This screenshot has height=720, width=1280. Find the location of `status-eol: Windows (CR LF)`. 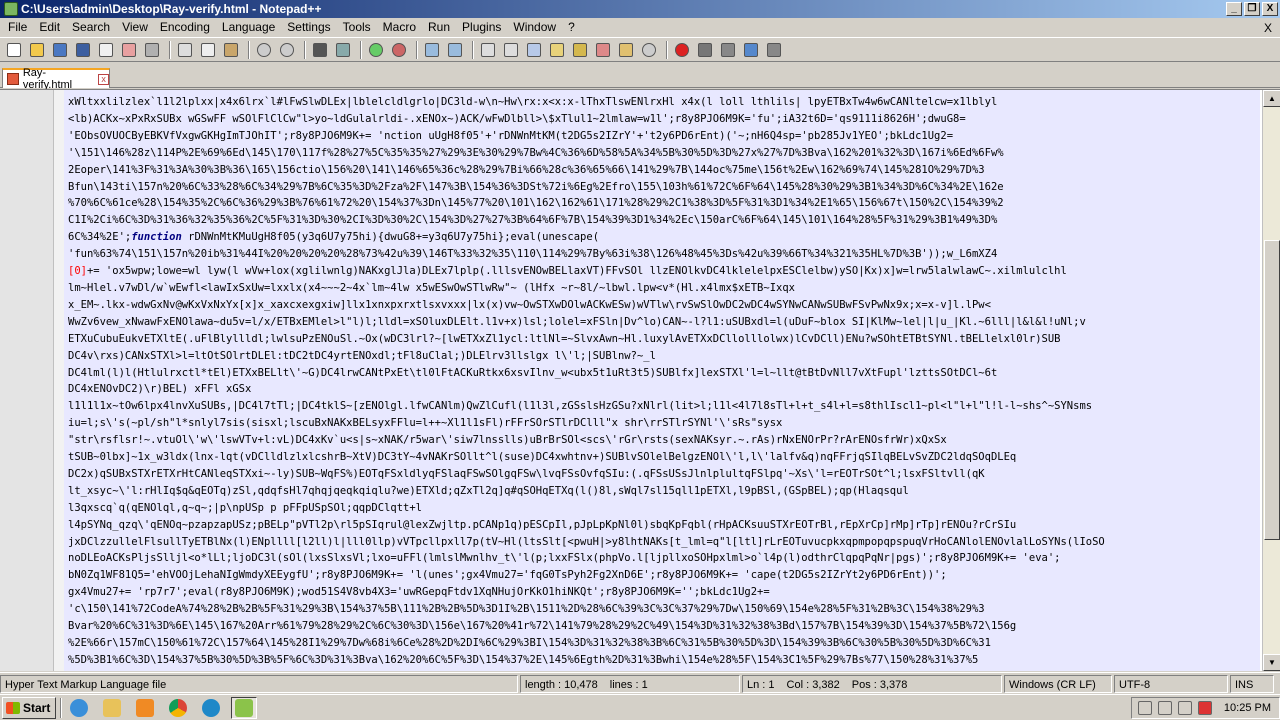

status-eol: Windows (CR LF) is located at coordinates (1058, 683).